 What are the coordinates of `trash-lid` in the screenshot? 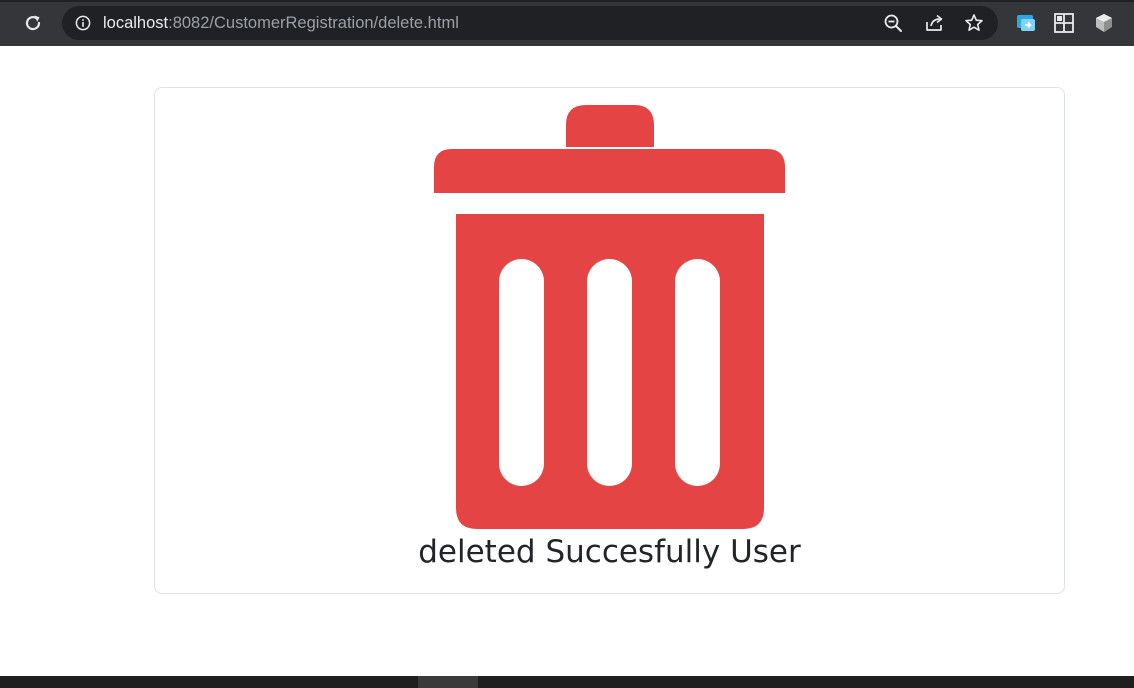 It's located at (609, 171).